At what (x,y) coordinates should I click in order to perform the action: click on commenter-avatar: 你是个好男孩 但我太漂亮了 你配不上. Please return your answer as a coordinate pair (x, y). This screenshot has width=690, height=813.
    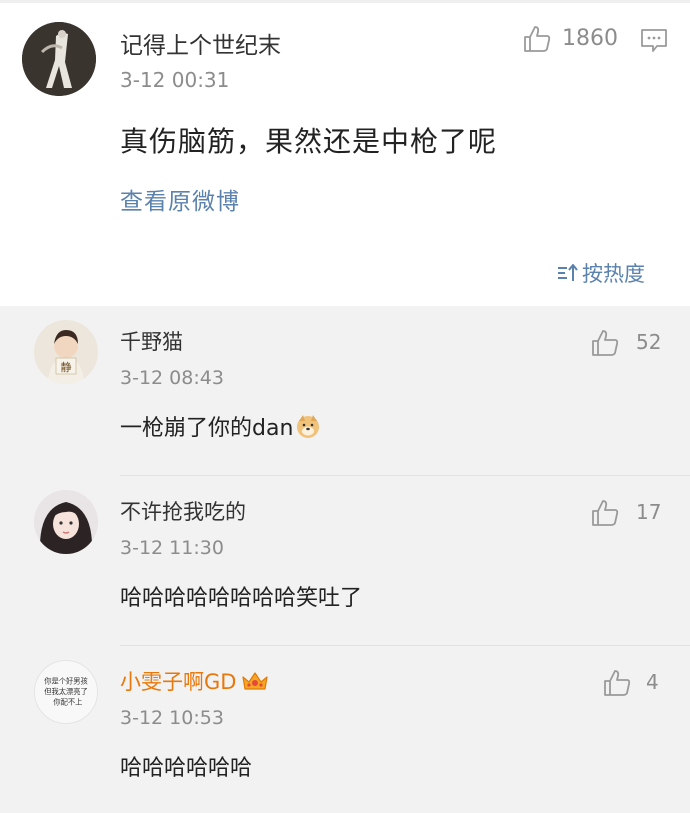
    Looking at the image, I should click on (66, 692).